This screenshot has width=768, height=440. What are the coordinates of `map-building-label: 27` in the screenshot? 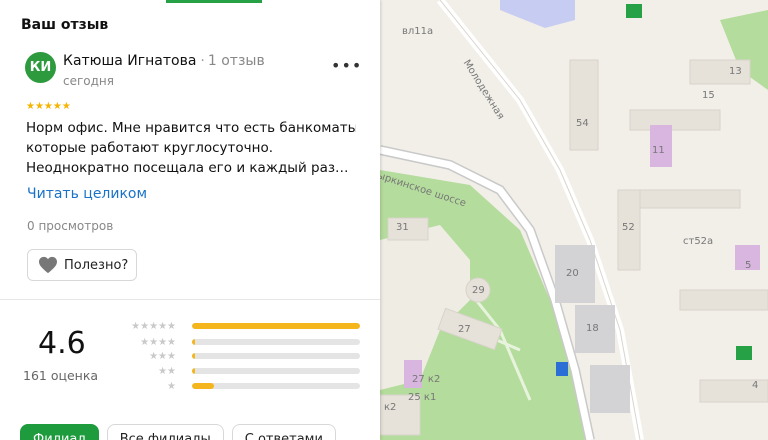 It's located at (464, 329).